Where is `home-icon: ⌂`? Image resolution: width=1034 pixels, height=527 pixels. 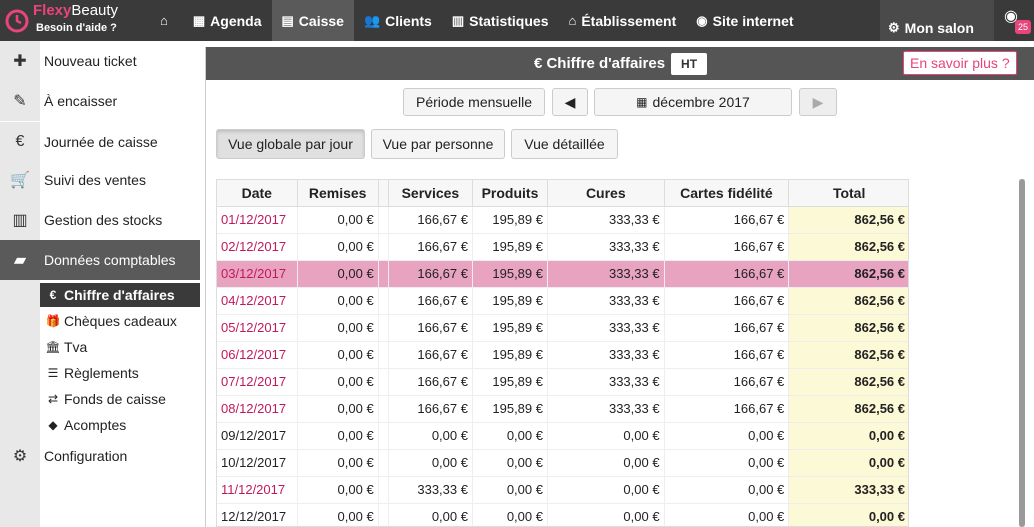
home-icon: ⌂ is located at coordinates (572, 20).